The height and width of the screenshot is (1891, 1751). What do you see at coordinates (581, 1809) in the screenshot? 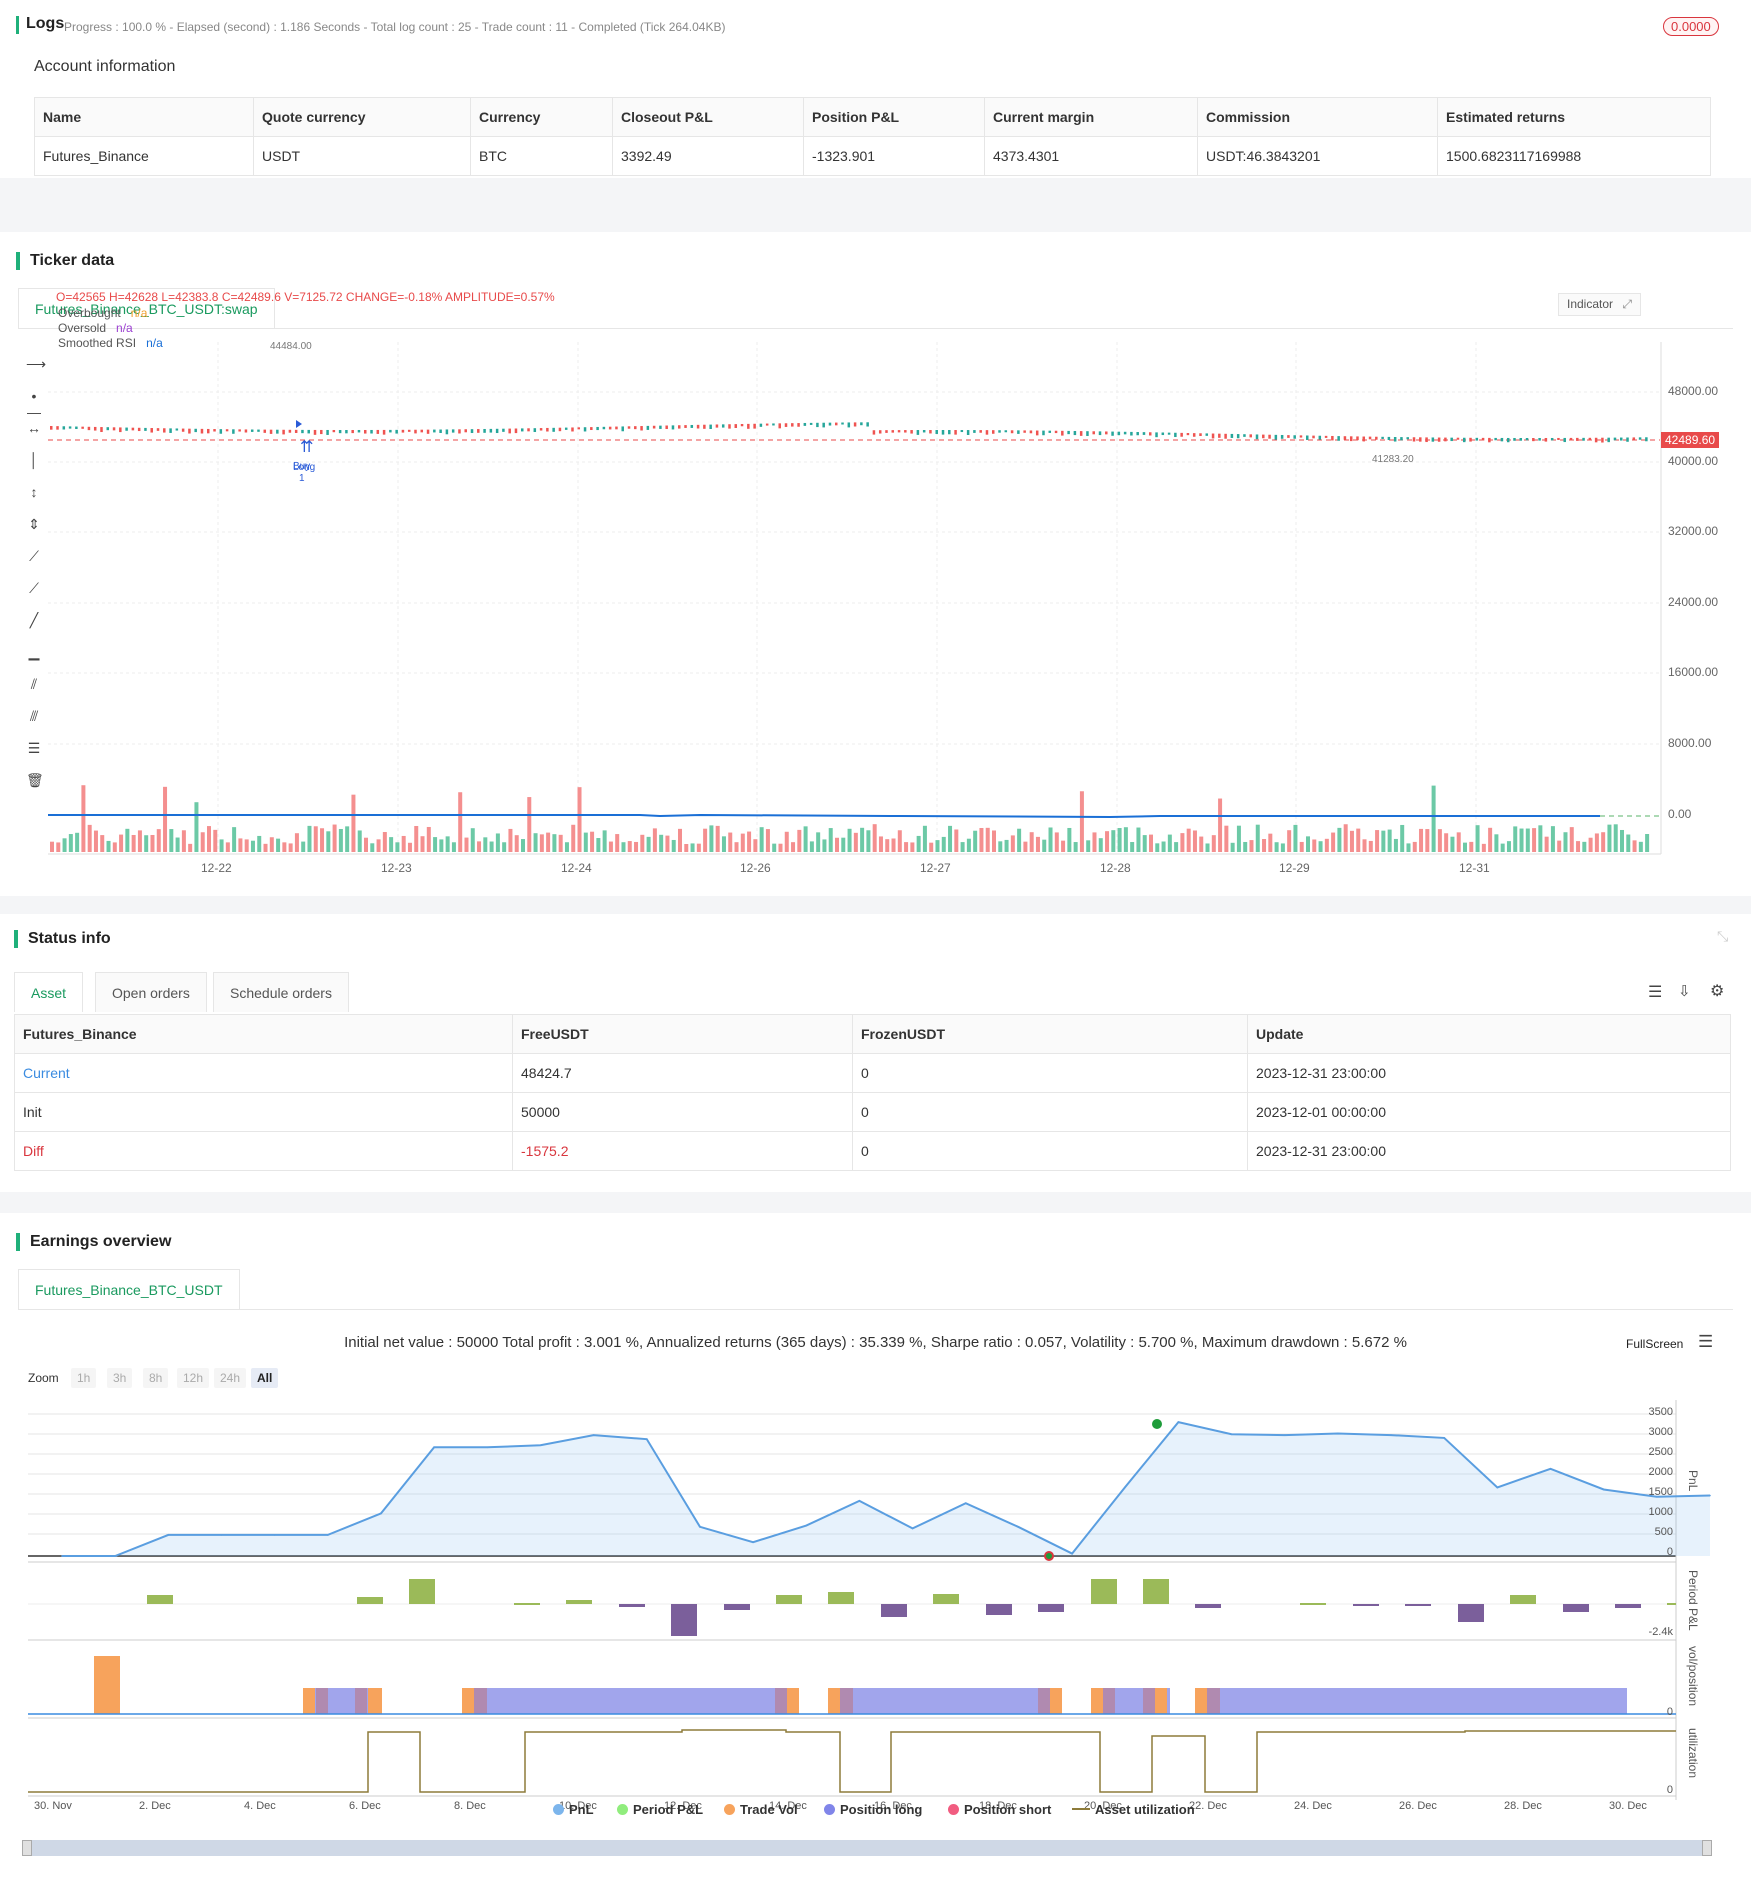
I see `legend-label: PnL` at bounding box center [581, 1809].